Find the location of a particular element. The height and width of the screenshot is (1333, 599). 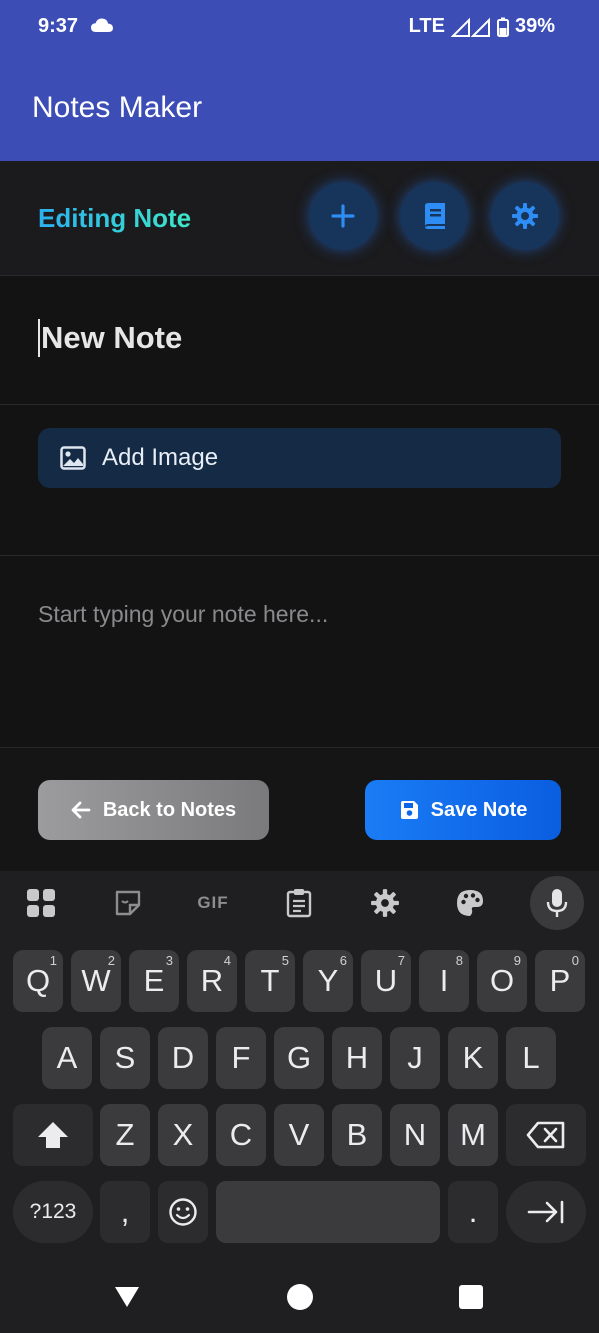

key-k: K is located at coordinates (473, 1058).